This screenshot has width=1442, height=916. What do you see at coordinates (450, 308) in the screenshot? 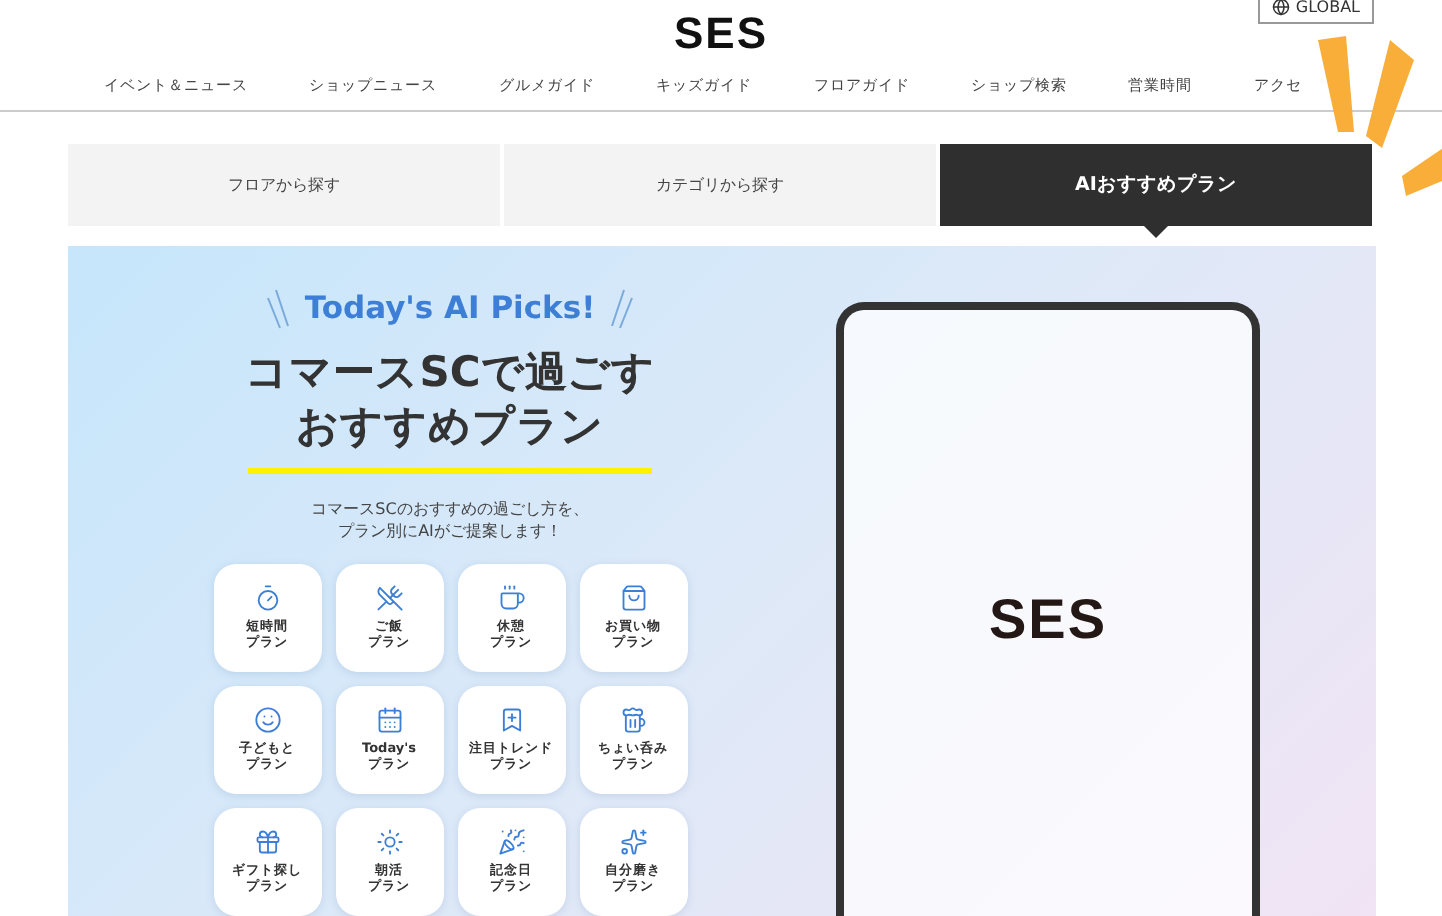
I see `eyebrow-text: Today's AI Picks!` at bounding box center [450, 308].